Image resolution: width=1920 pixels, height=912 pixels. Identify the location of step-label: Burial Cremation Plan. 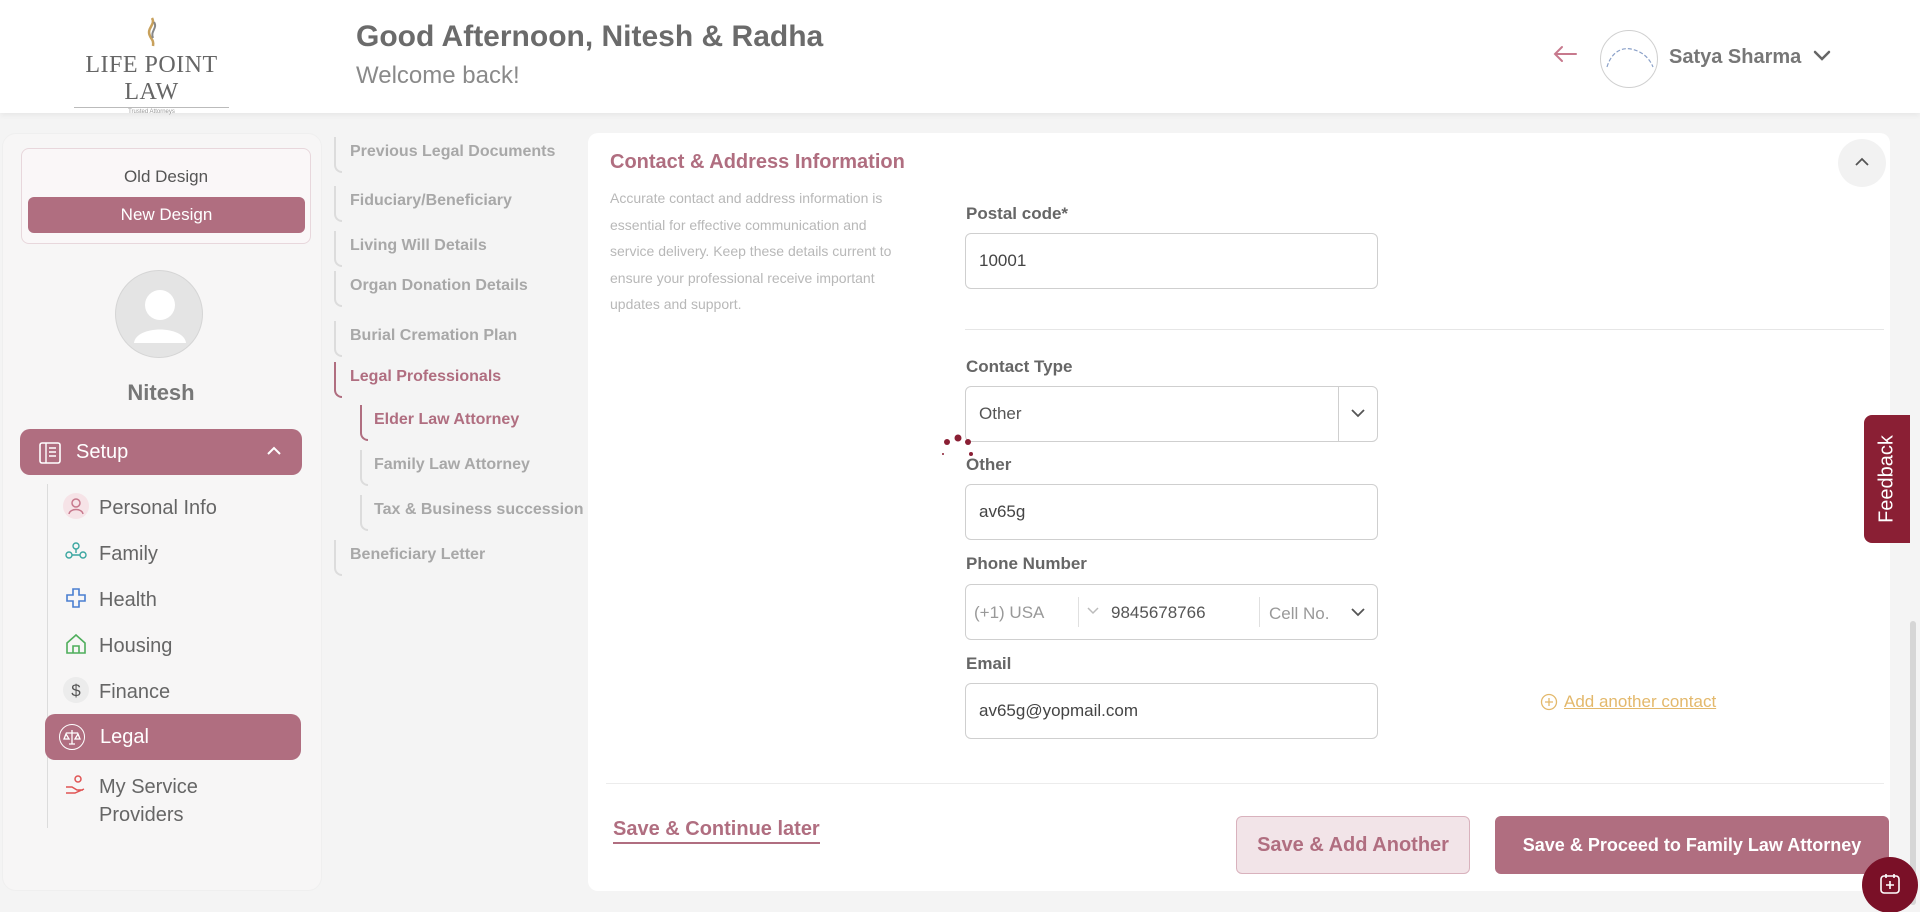
(434, 335).